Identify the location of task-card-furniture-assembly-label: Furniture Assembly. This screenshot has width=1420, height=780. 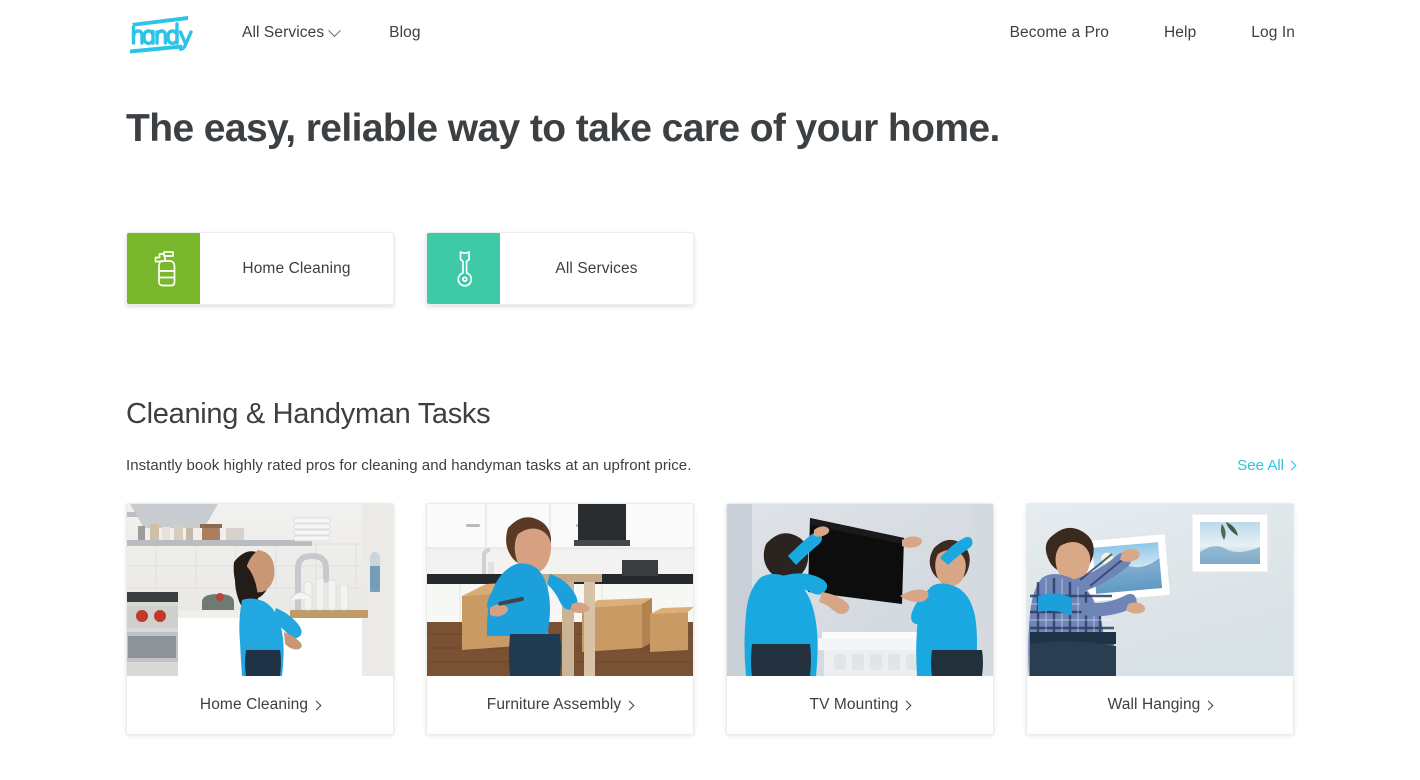
(560, 705).